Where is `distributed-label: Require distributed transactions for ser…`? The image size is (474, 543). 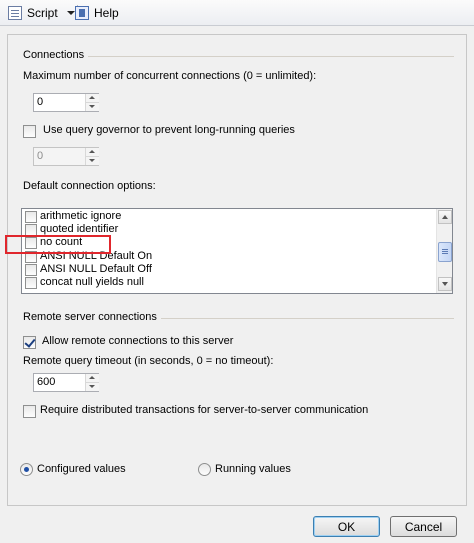
distributed-label: Require distributed transactions for ser… is located at coordinates (204, 410).